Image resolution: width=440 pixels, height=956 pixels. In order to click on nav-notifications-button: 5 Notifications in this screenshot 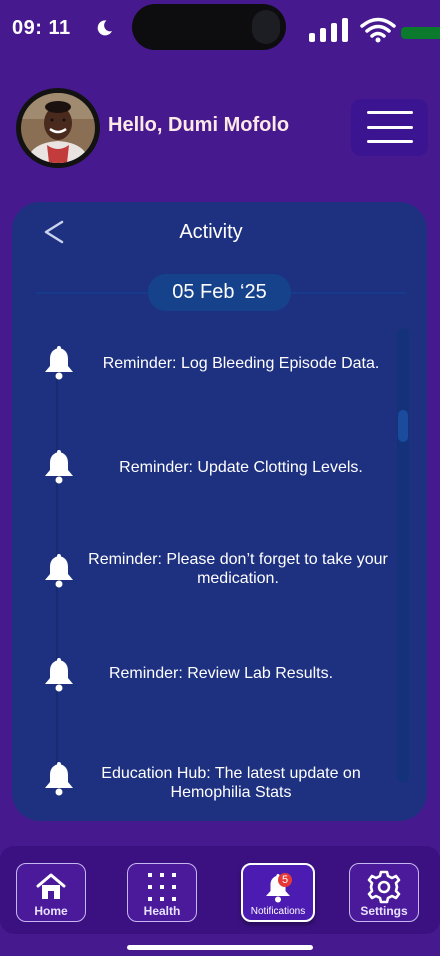, I will do `click(278, 892)`.